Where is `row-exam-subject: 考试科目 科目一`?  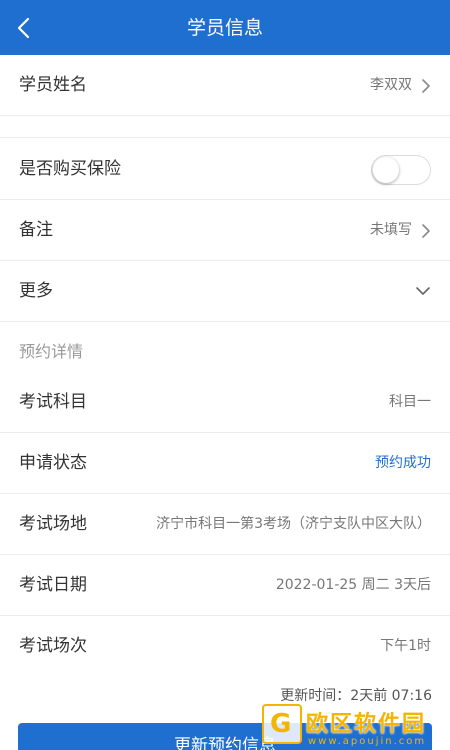 row-exam-subject: 考试科目 科目一 is located at coordinates (225, 402).